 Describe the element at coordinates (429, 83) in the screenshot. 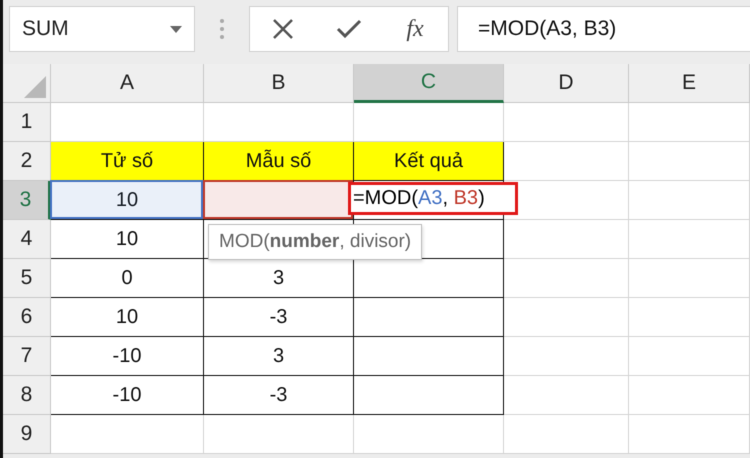

I see `column-header: C` at that location.